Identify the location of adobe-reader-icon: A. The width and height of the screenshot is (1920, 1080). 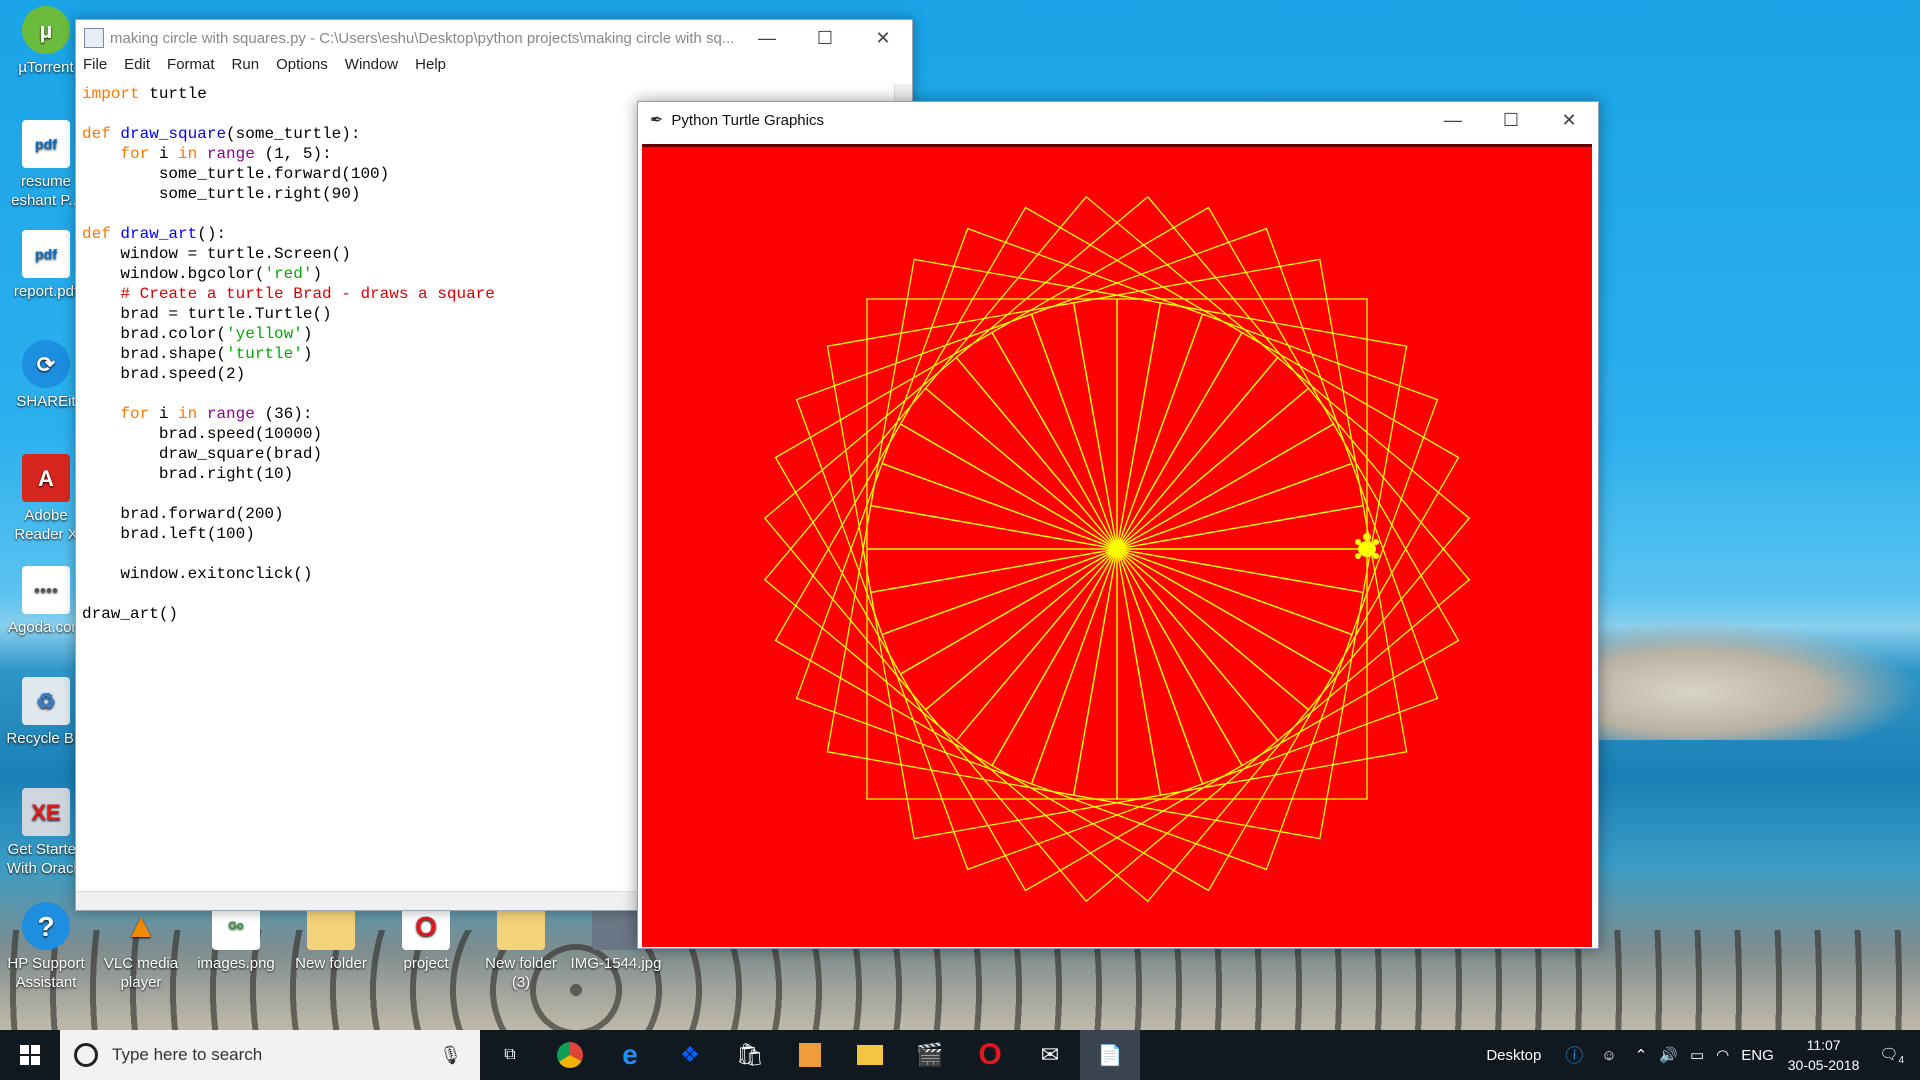
(46, 478).